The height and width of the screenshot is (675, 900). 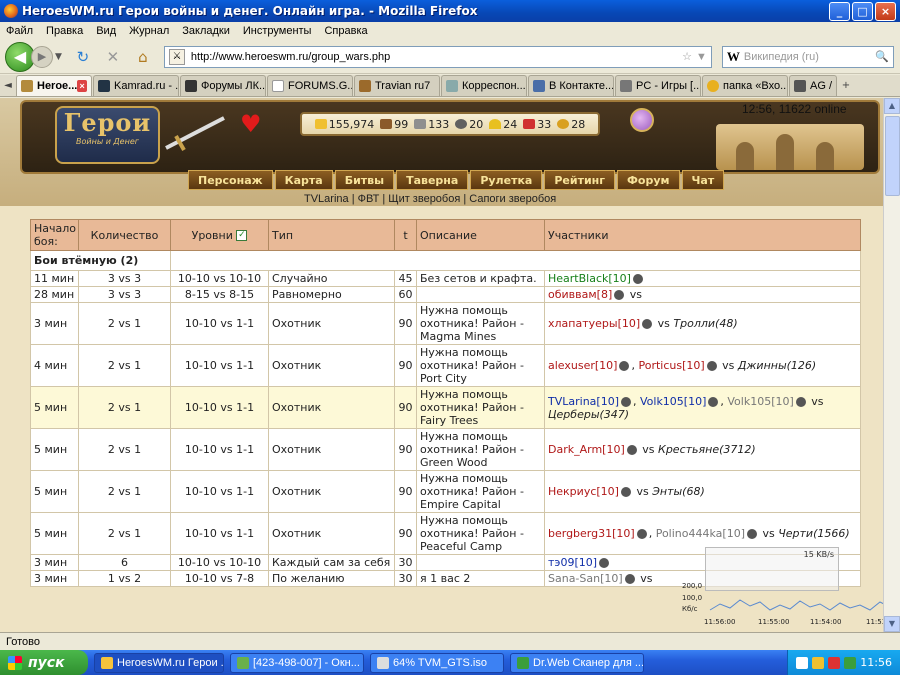 What do you see at coordinates (242, 235) in the screenshot?
I see `levels-filter-checkbox: ✓` at bounding box center [242, 235].